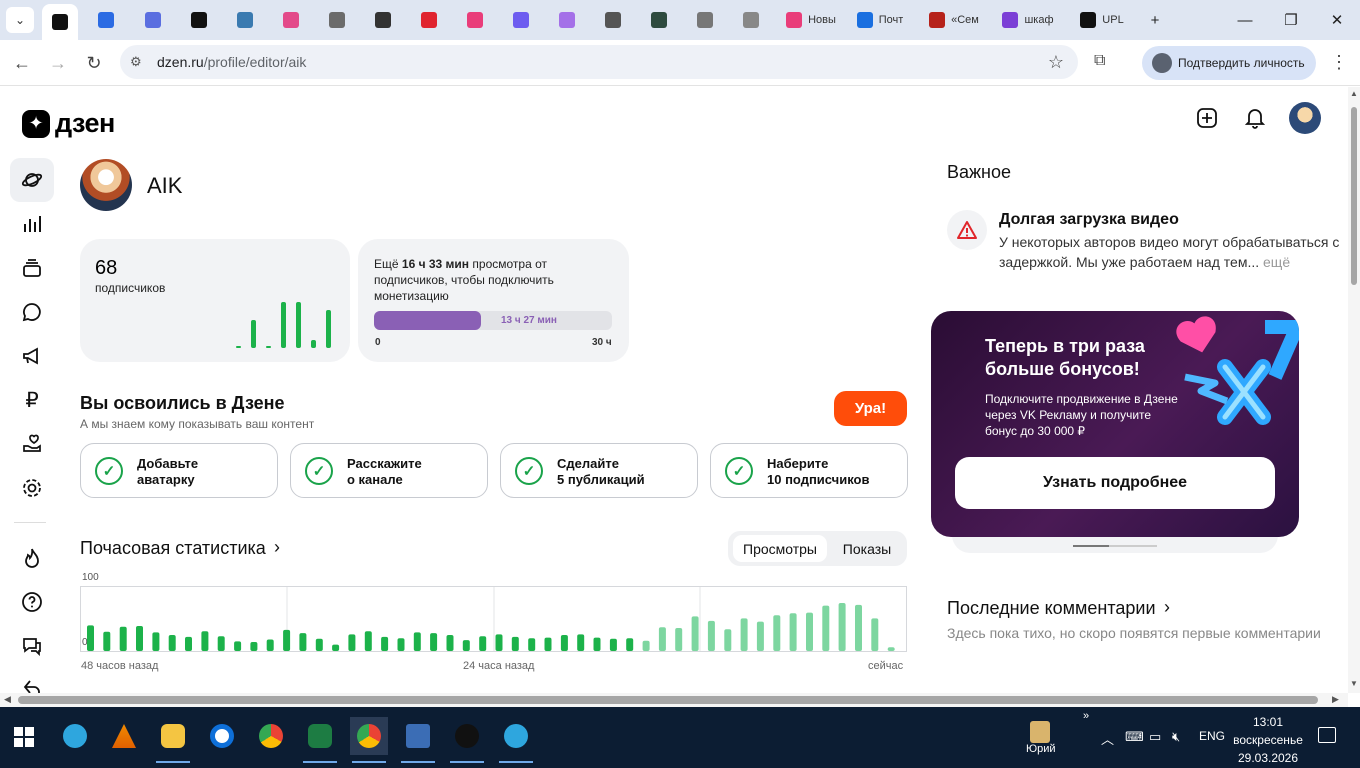 This screenshot has height=768, width=1360. Describe the element at coordinates (32, 558) in the screenshot. I see `fire-icon` at that location.